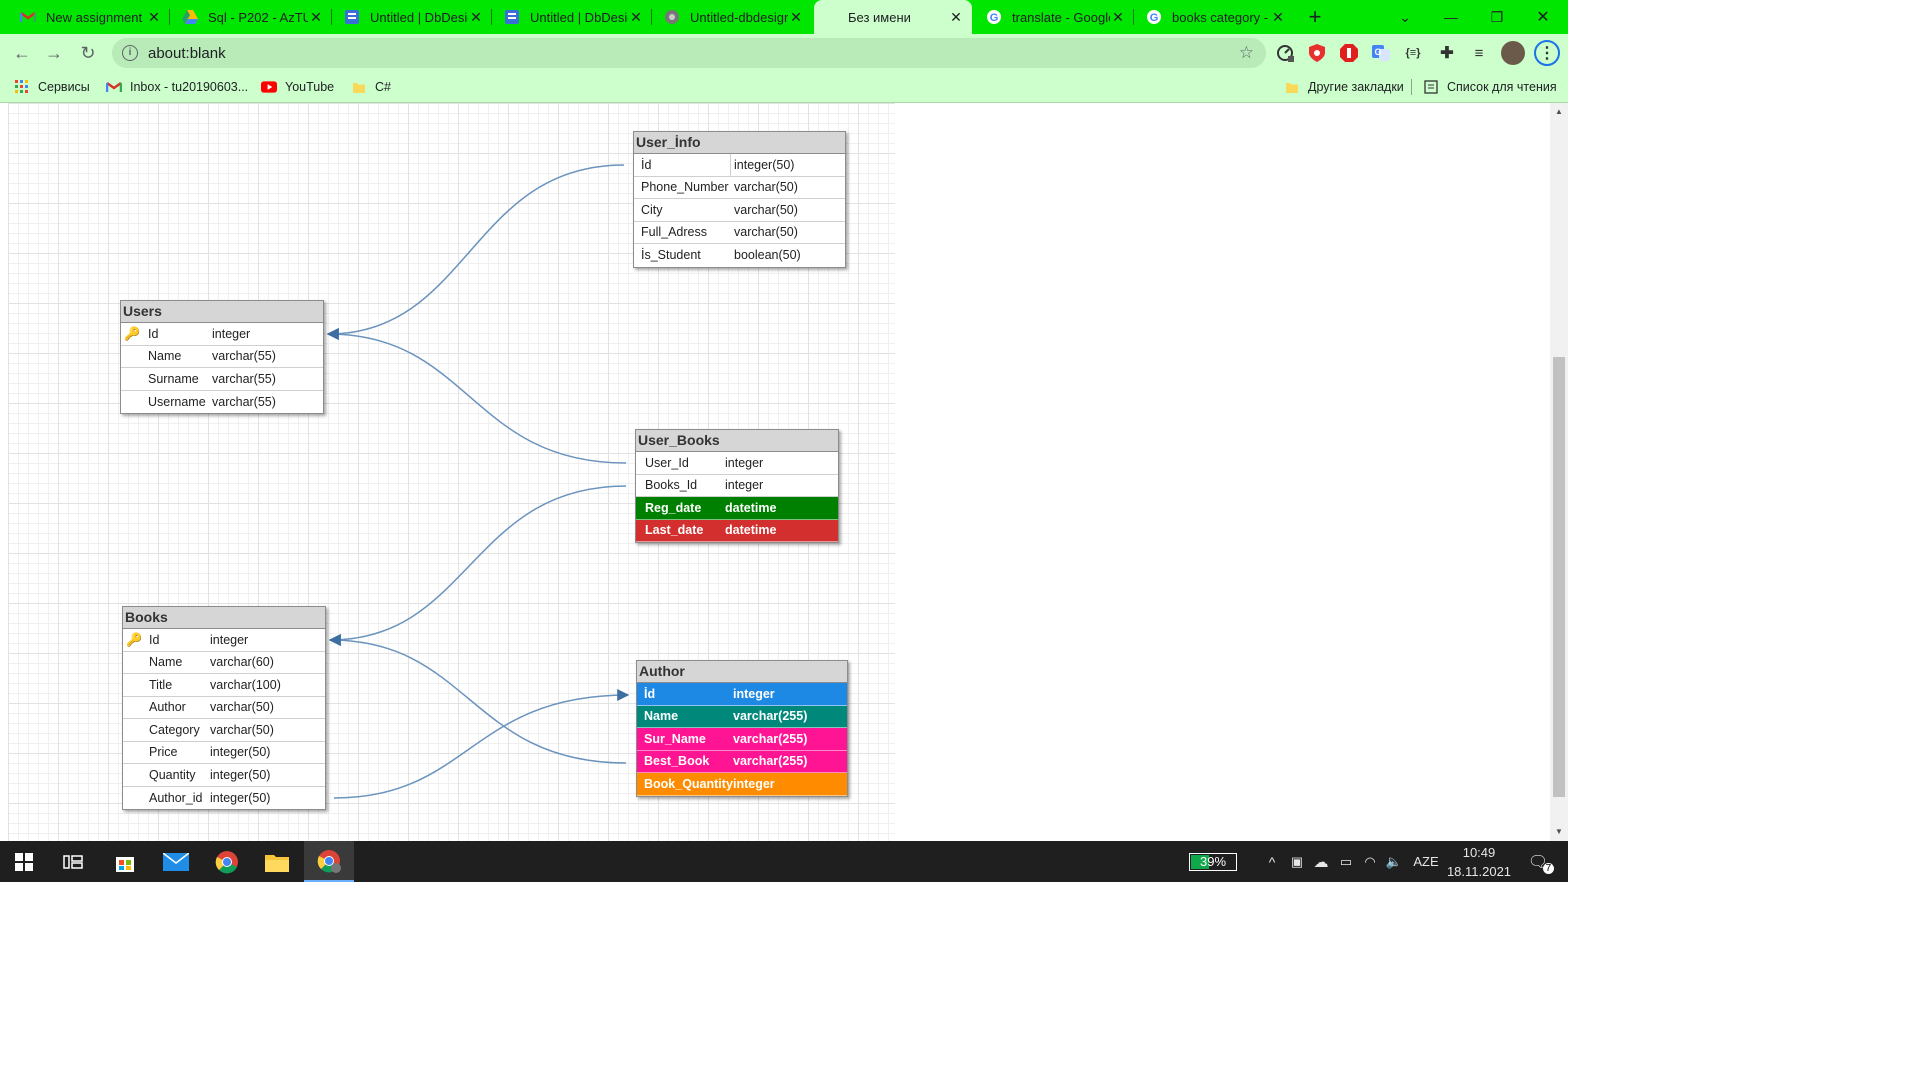 This screenshot has height=1080, width=1920. Describe the element at coordinates (1349, 53) in the screenshot. I see `adblock-stop-icon` at that location.